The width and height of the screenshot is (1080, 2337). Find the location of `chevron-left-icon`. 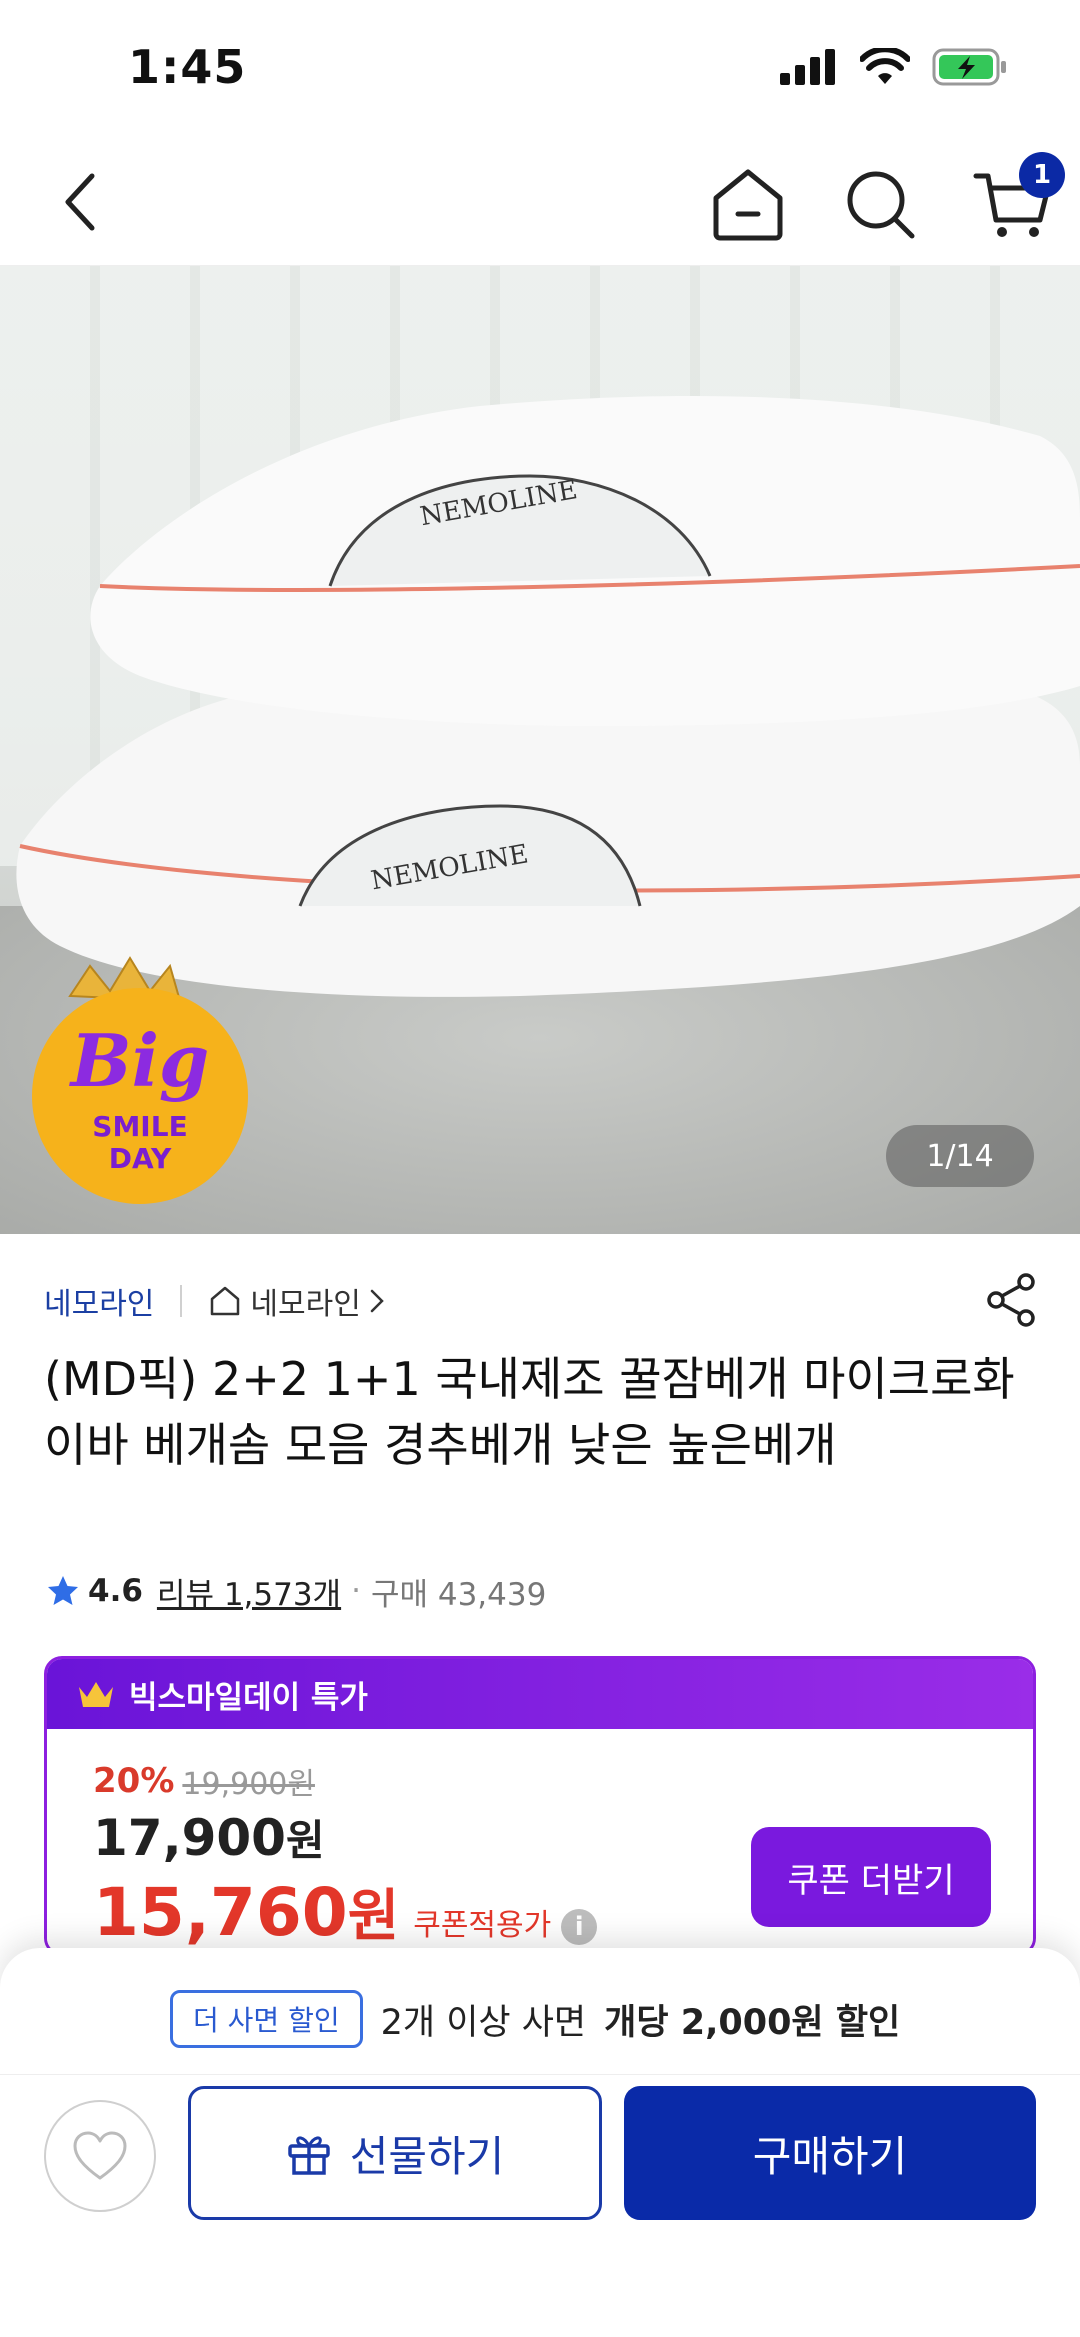

chevron-left-icon is located at coordinates (80, 202).